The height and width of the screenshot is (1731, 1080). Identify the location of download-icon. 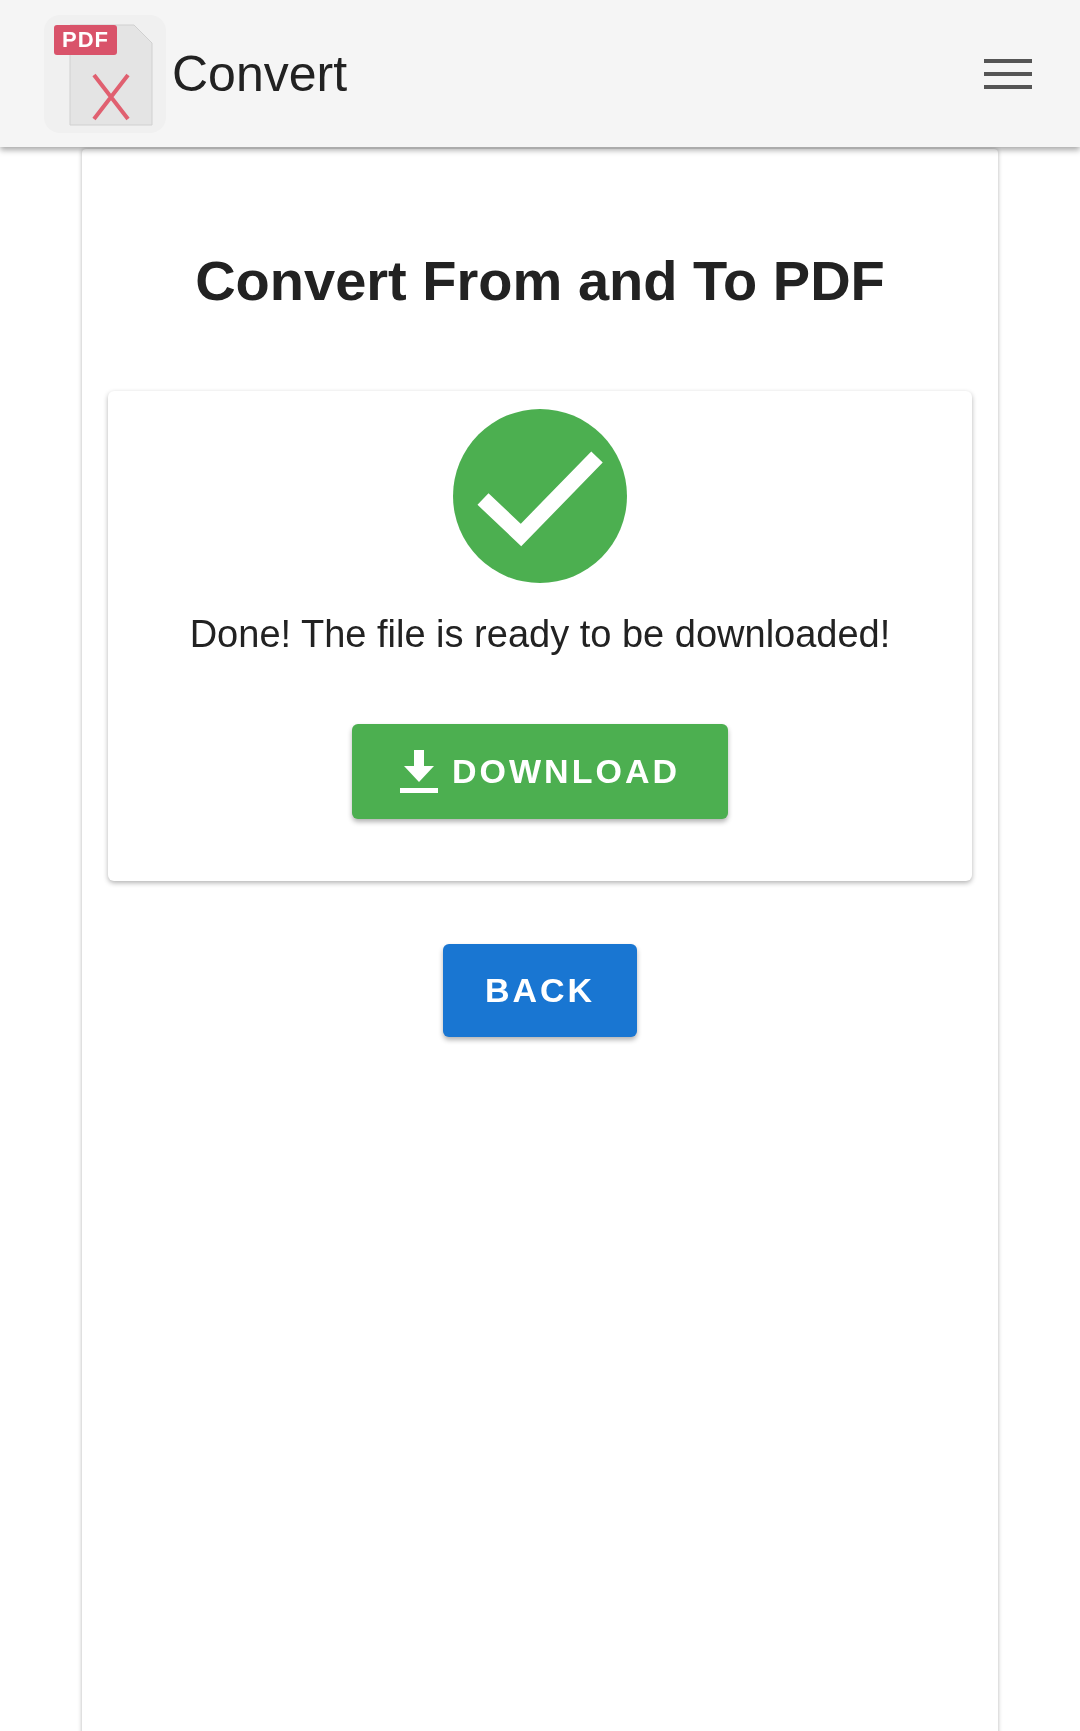
(419, 771).